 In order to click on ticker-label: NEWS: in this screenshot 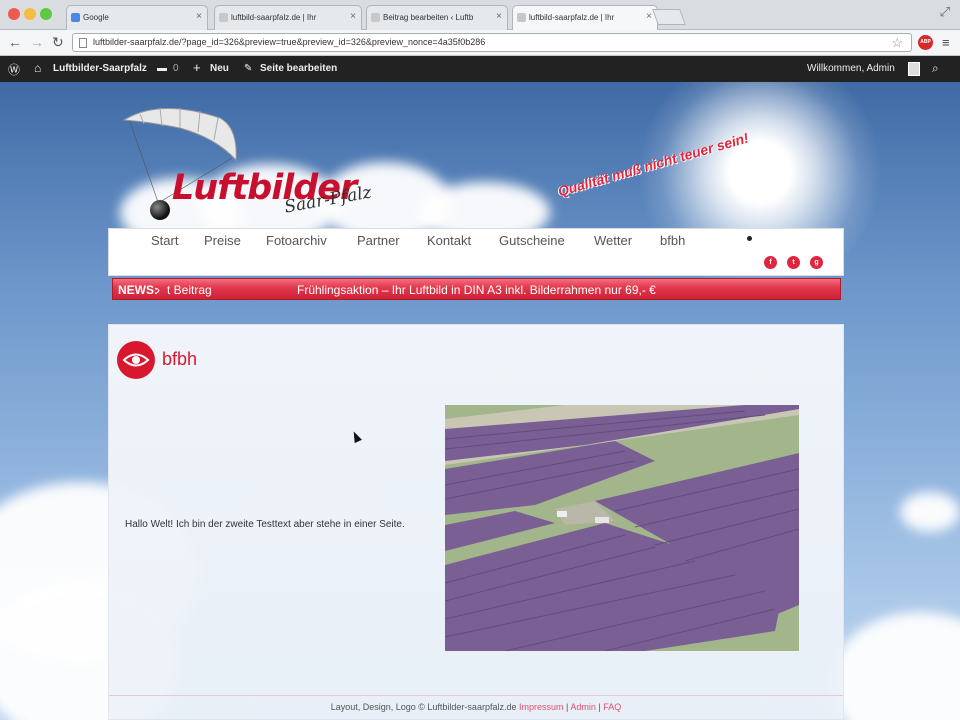, I will do `click(138, 290)`.